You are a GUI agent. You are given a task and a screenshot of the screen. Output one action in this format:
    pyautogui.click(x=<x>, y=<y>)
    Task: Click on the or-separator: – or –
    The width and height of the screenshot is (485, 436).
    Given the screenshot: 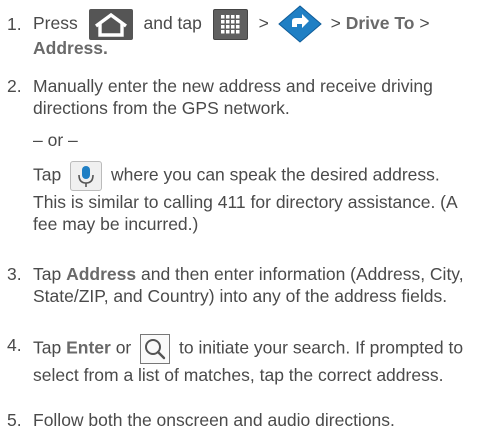 What is the action you would take?
    pyautogui.click(x=55, y=140)
    